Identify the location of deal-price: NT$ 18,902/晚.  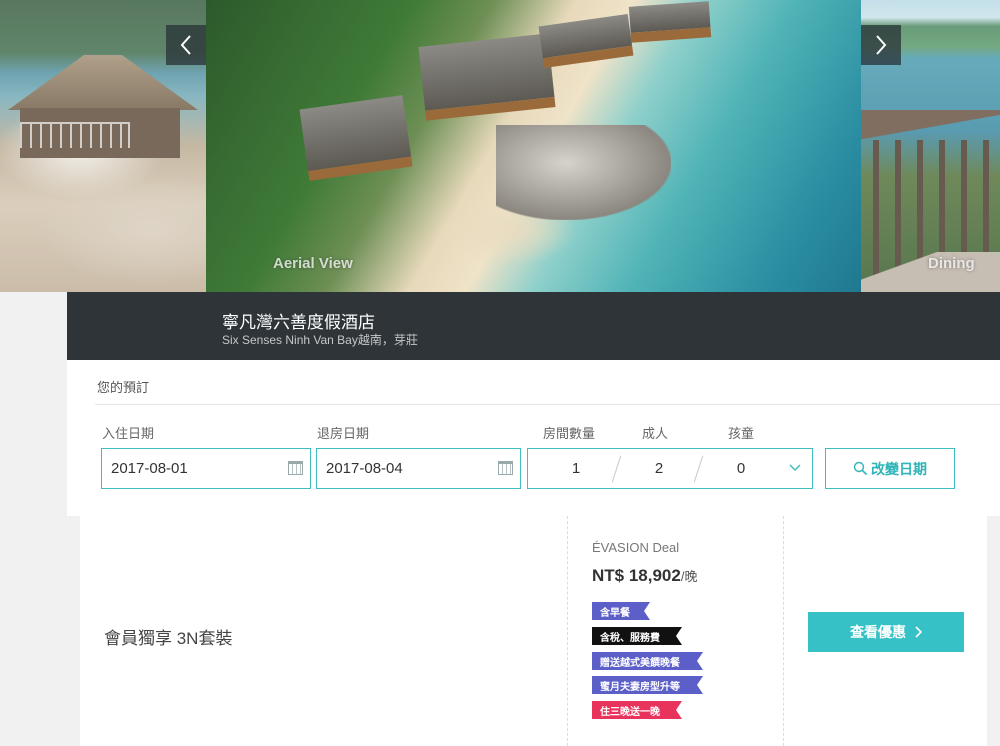
(644, 576).